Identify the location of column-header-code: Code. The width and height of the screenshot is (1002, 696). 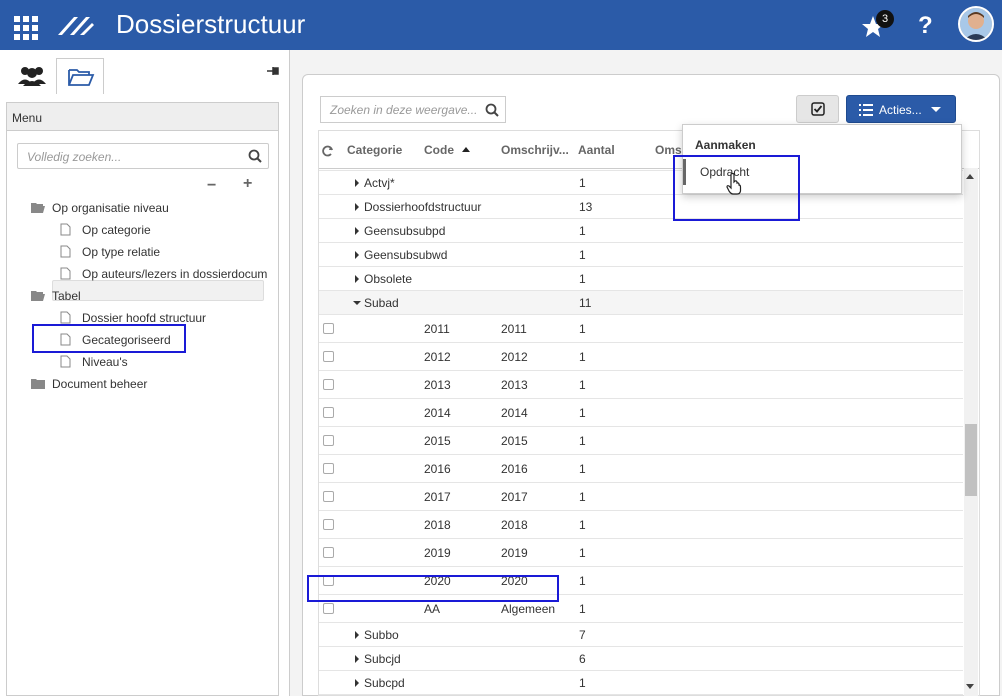
(439, 150).